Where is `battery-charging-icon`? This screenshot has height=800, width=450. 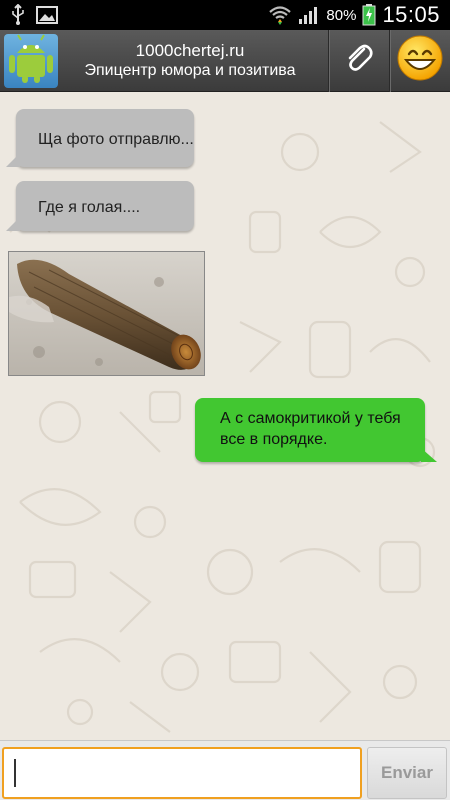
battery-charging-icon is located at coordinates (369, 15).